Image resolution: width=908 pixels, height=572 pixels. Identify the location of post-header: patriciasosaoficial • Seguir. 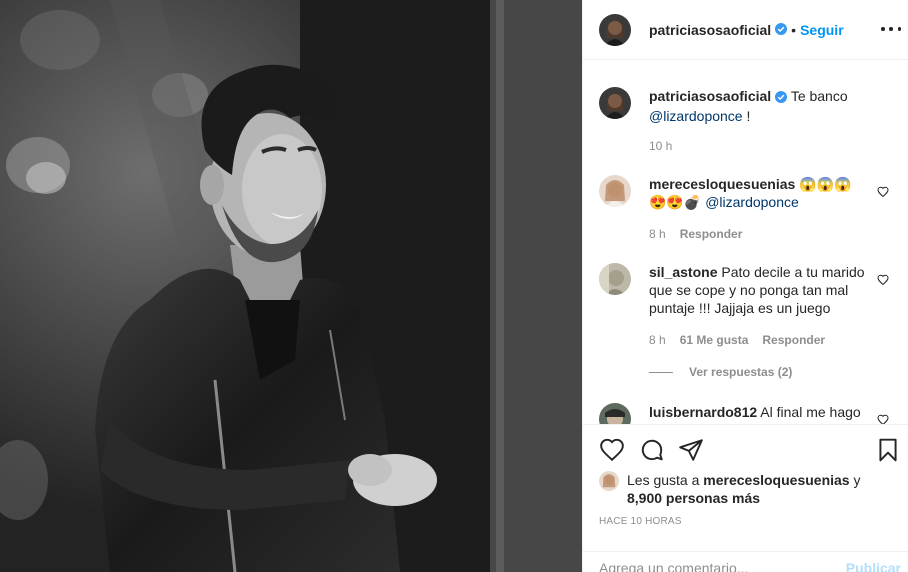
(745, 30).